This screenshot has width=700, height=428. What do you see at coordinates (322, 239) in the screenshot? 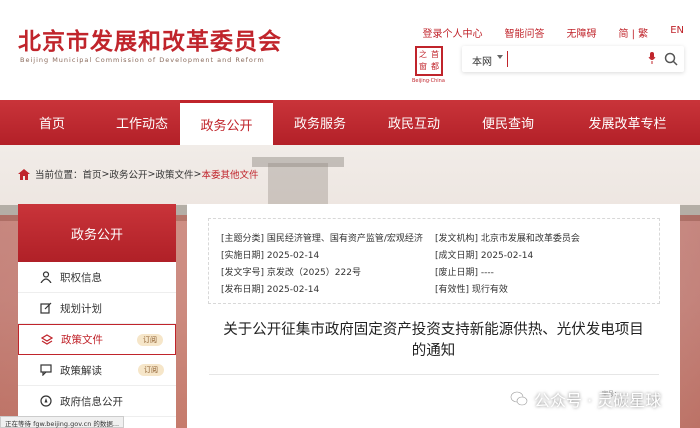
I see `meta-category: [主题分类] 国民经济管理、国有资产监管/宏观经济` at bounding box center [322, 239].